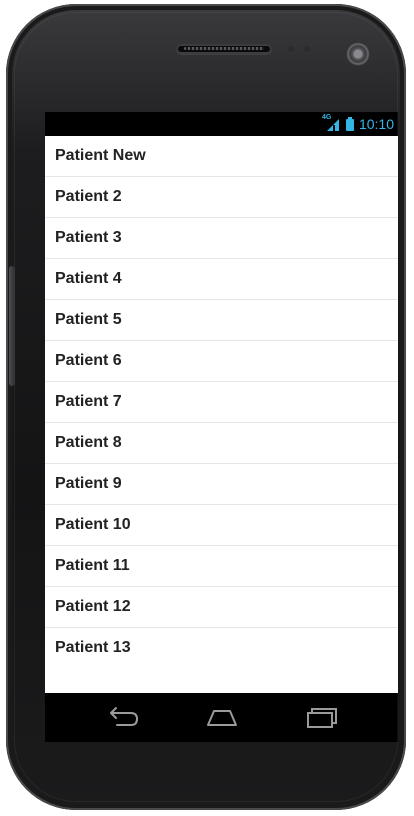 This screenshot has width=414, height=816. What do you see at coordinates (224, 49) in the screenshot?
I see `earpiece-speaker` at bounding box center [224, 49].